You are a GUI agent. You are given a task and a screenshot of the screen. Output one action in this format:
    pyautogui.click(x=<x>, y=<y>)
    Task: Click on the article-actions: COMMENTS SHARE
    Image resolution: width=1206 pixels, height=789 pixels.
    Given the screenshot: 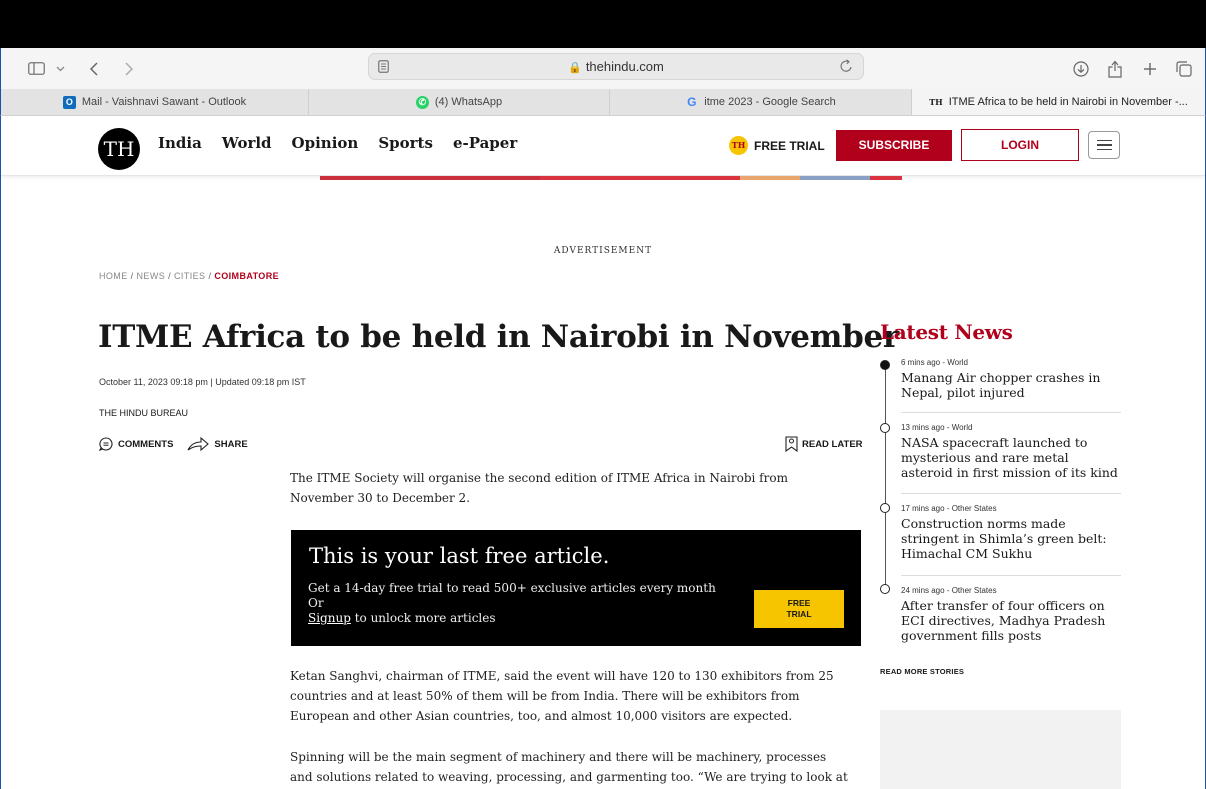 What is the action you would take?
    pyautogui.click(x=173, y=444)
    